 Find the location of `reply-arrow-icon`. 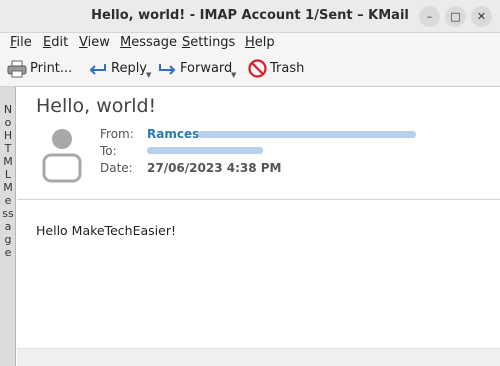

reply-arrow-icon is located at coordinates (97, 69).